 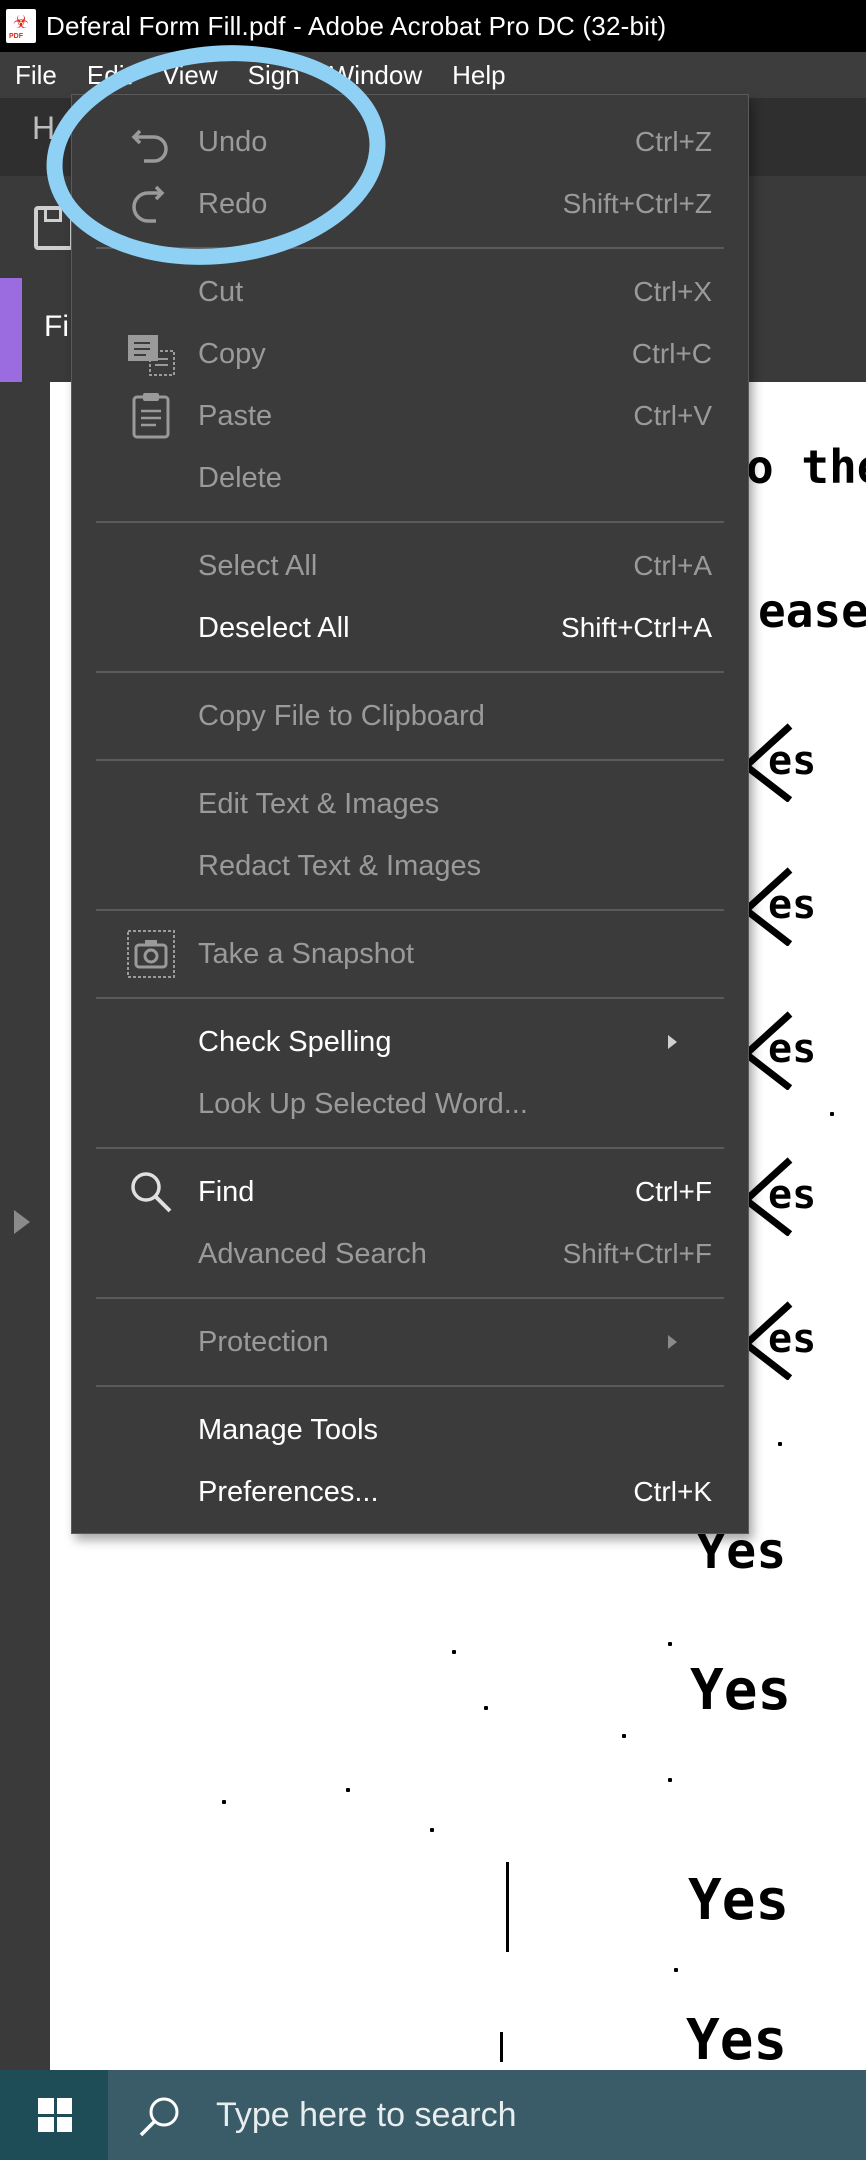 I want to click on menu-item-shortcut: Ctrl+F, so click(x=673, y=1191).